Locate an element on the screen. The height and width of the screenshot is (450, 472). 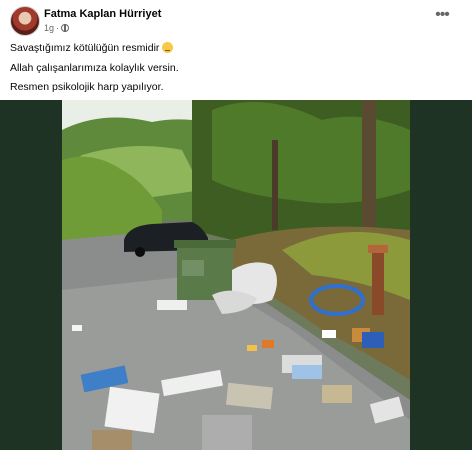
more-options-icon: ••• is located at coordinates (442, 14).